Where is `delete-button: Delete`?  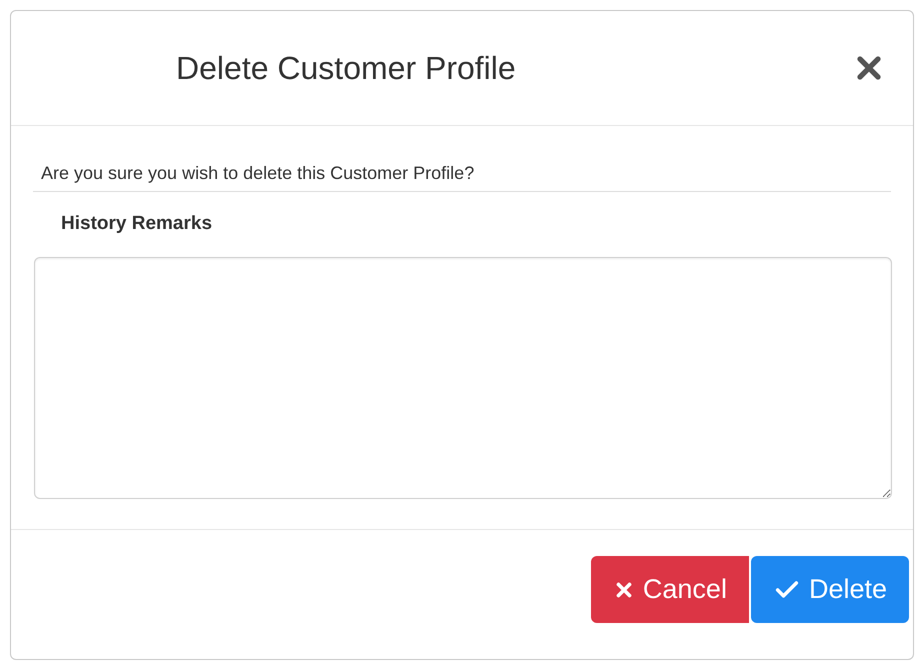
delete-button: Delete is located at coordinates (829, 589).